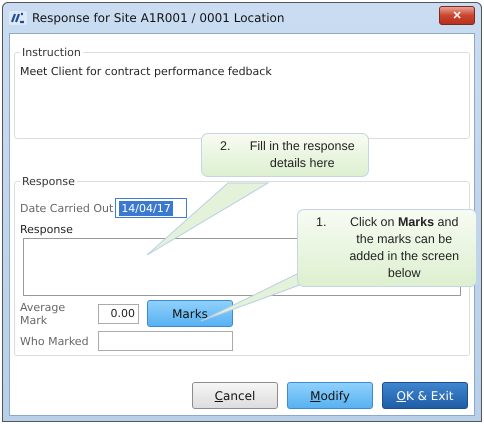 Image resolution: width=484 pixels, height=424 pixels. What do you see at coordinates (48, 181) in the screenshot?
I see `group-legend: Response` at bounding box center [48, 181].